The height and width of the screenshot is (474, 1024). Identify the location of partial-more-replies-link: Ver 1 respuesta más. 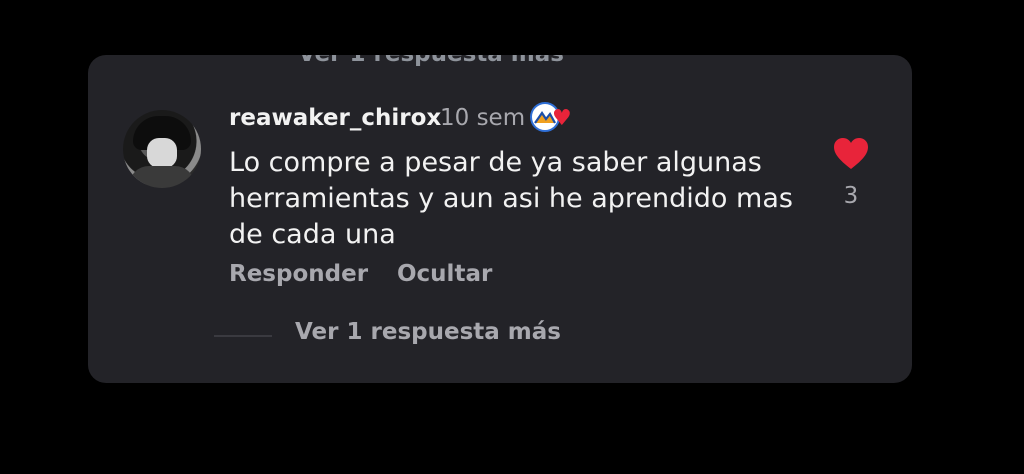
(431, 61).